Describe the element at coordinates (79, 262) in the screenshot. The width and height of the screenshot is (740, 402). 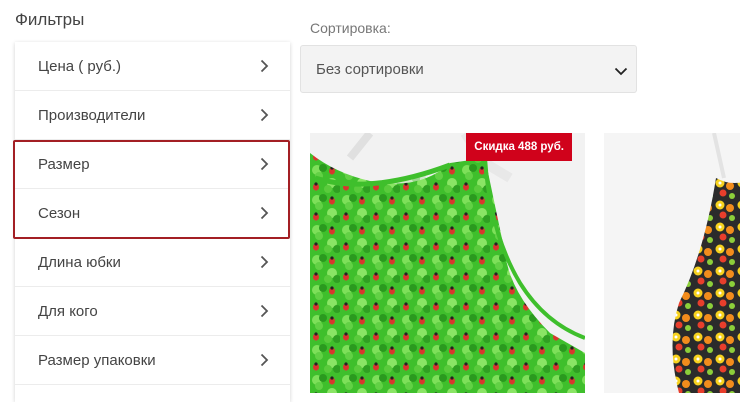
I see `filter-item-label: Длина юбки` at that location.